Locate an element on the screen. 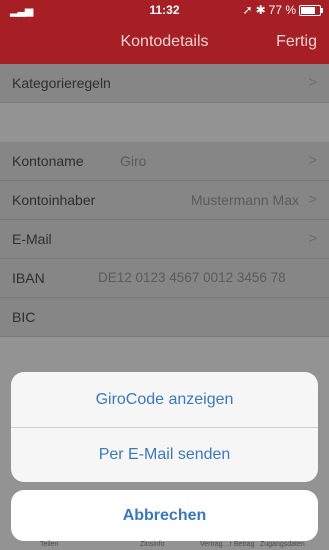 The image size is (329, 550). cancel-button: Abbrechen is located at coordinates (164, 515).